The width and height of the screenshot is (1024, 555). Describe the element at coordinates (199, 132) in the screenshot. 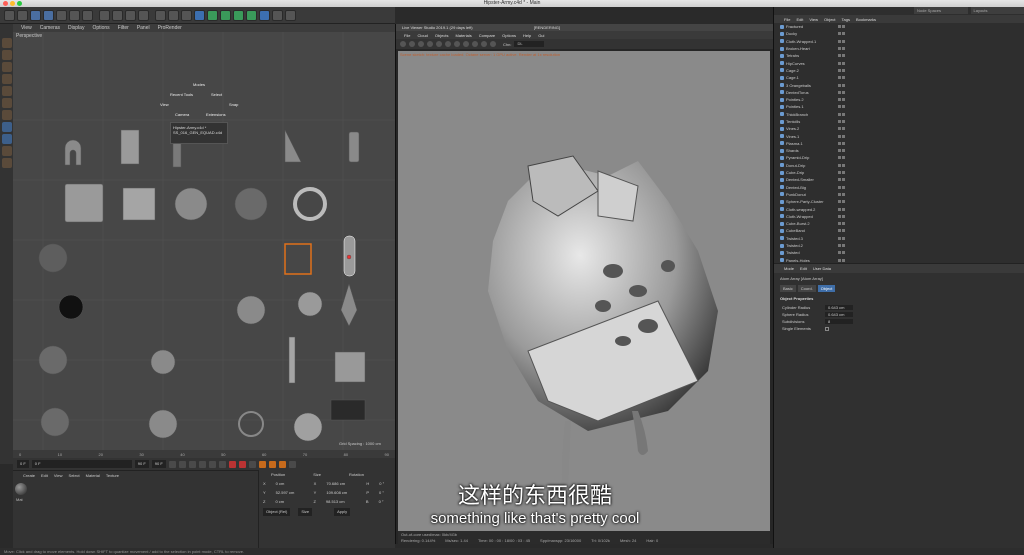

I see `recent-file-item: SS_016_GEN_EQUAD.c4d` at that location.